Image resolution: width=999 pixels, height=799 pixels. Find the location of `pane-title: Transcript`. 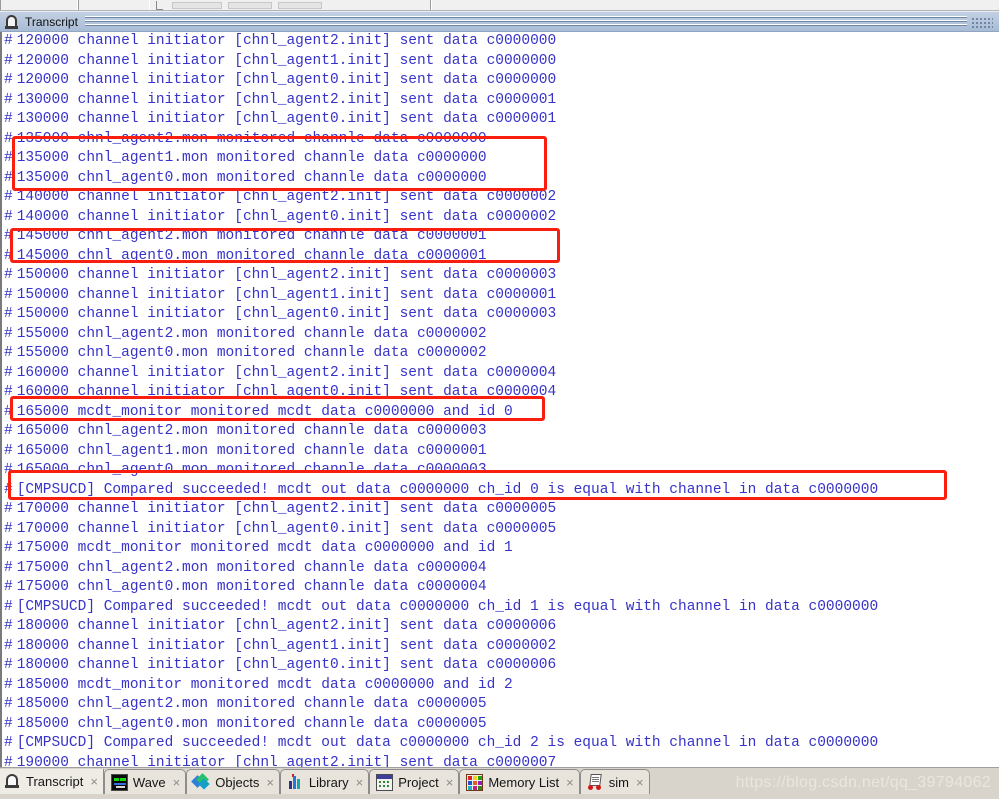

pane-title: Transcript is located at coordinates (51, 21).